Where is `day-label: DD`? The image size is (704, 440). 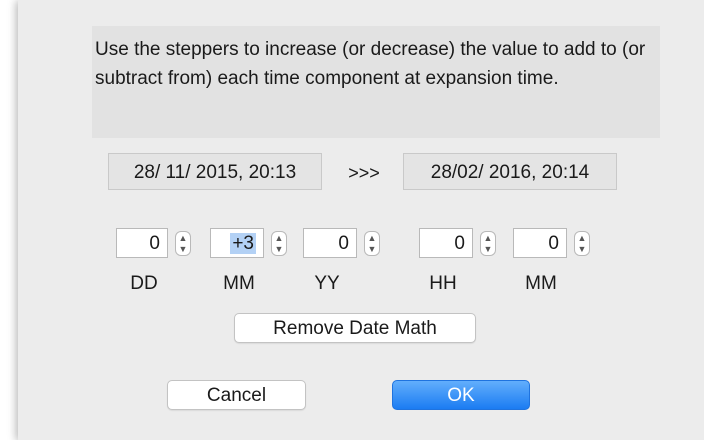 day-label: DD is located at coordinates (144, 283).